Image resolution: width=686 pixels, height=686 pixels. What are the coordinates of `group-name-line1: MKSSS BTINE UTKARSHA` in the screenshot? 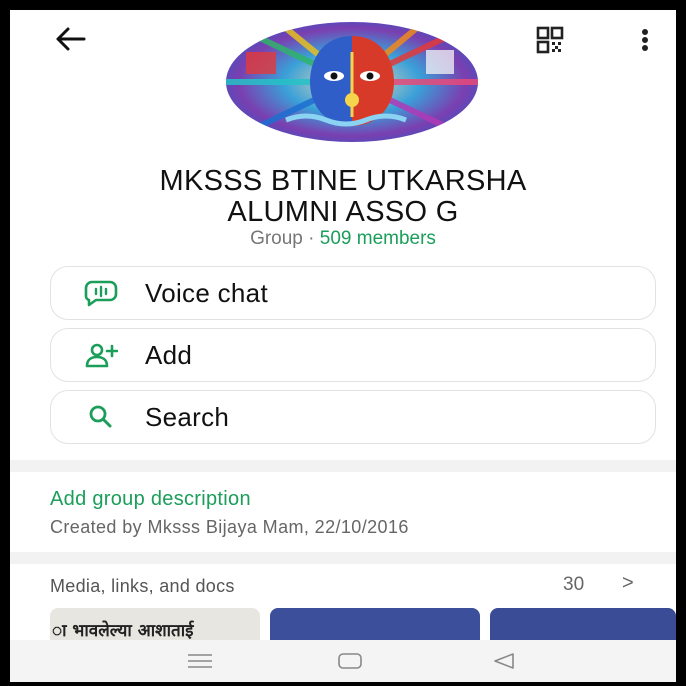 It's located at (343, 181).